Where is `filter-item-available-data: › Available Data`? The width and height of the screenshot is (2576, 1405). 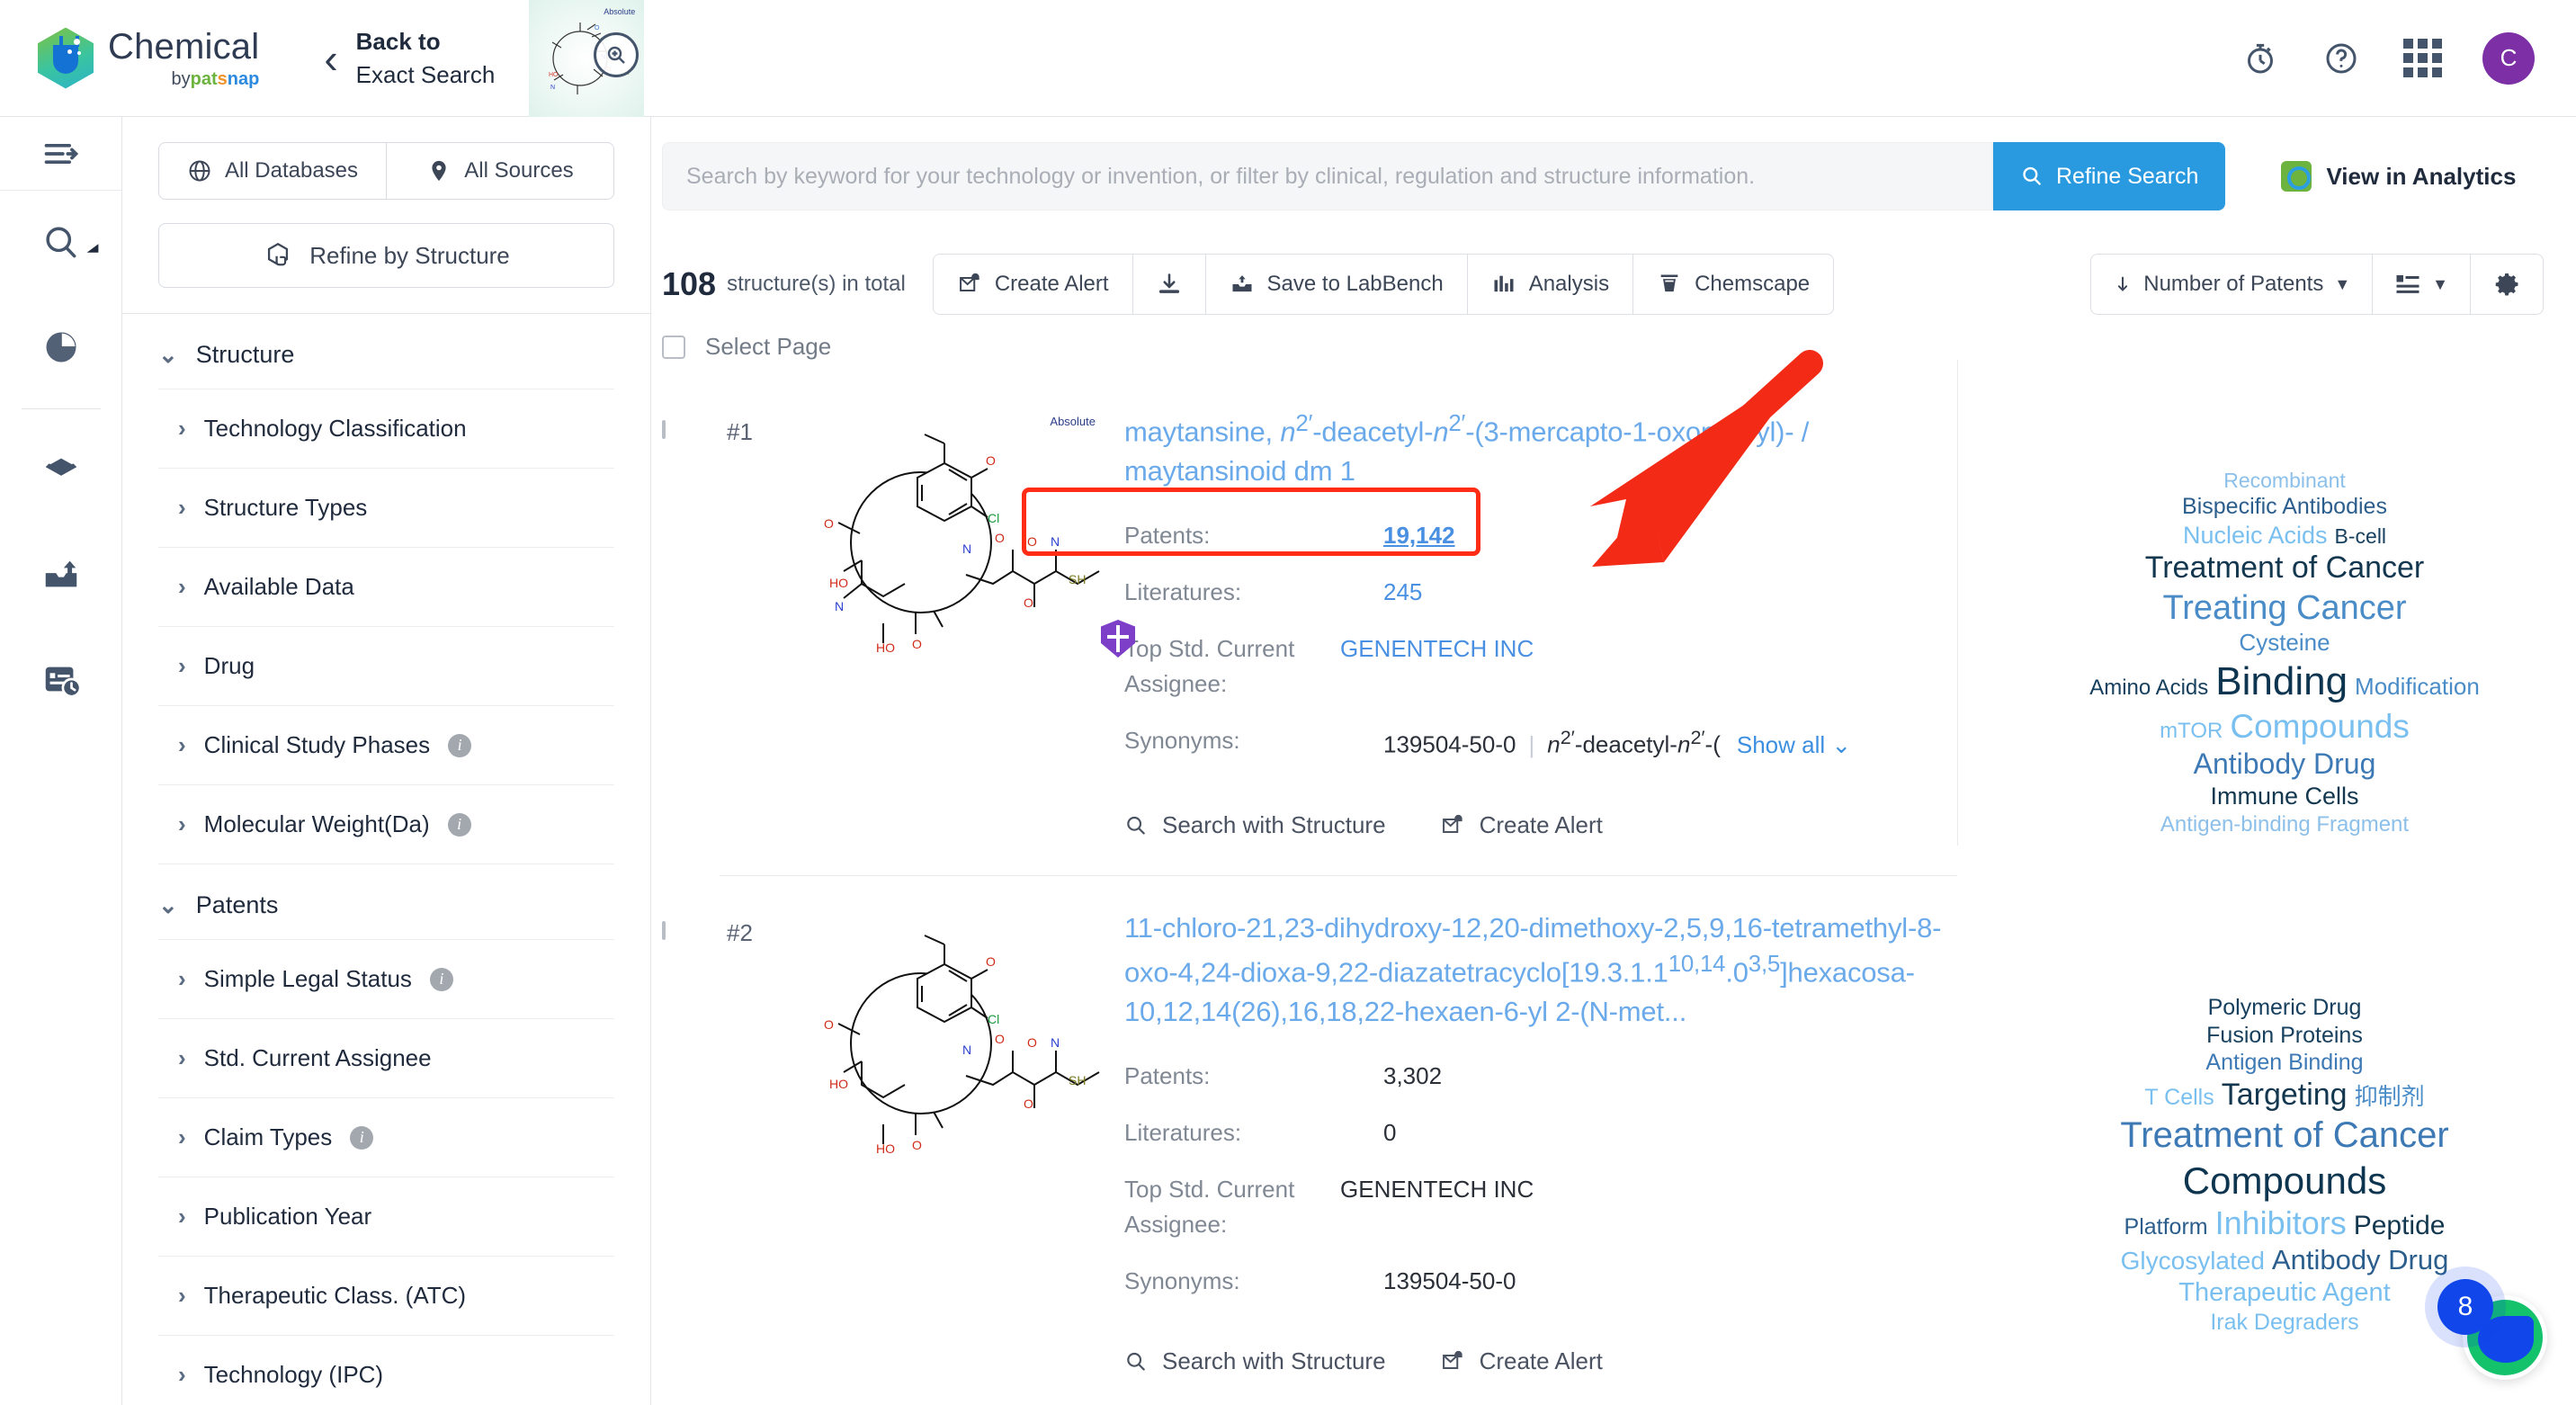
filter-item-available-data: › Available Data is located at coordinates (386, 586).